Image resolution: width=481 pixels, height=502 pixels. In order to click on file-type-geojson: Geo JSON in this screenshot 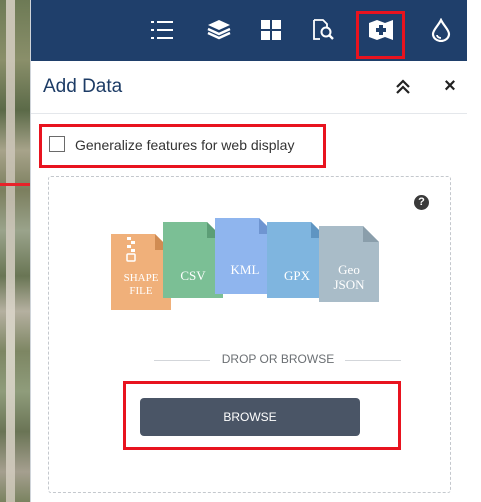, I will do `click(349, 264)`.